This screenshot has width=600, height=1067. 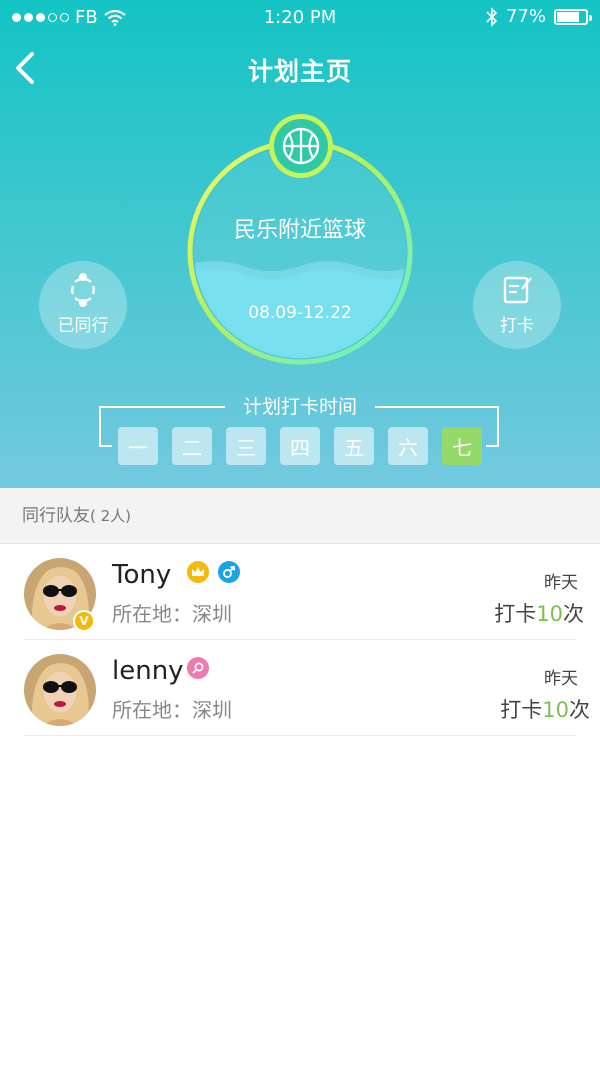 What do you see at coordinates (354, 446) in the screenshot?
I see `schedule-day: 五` at bounding box center [354, 446].